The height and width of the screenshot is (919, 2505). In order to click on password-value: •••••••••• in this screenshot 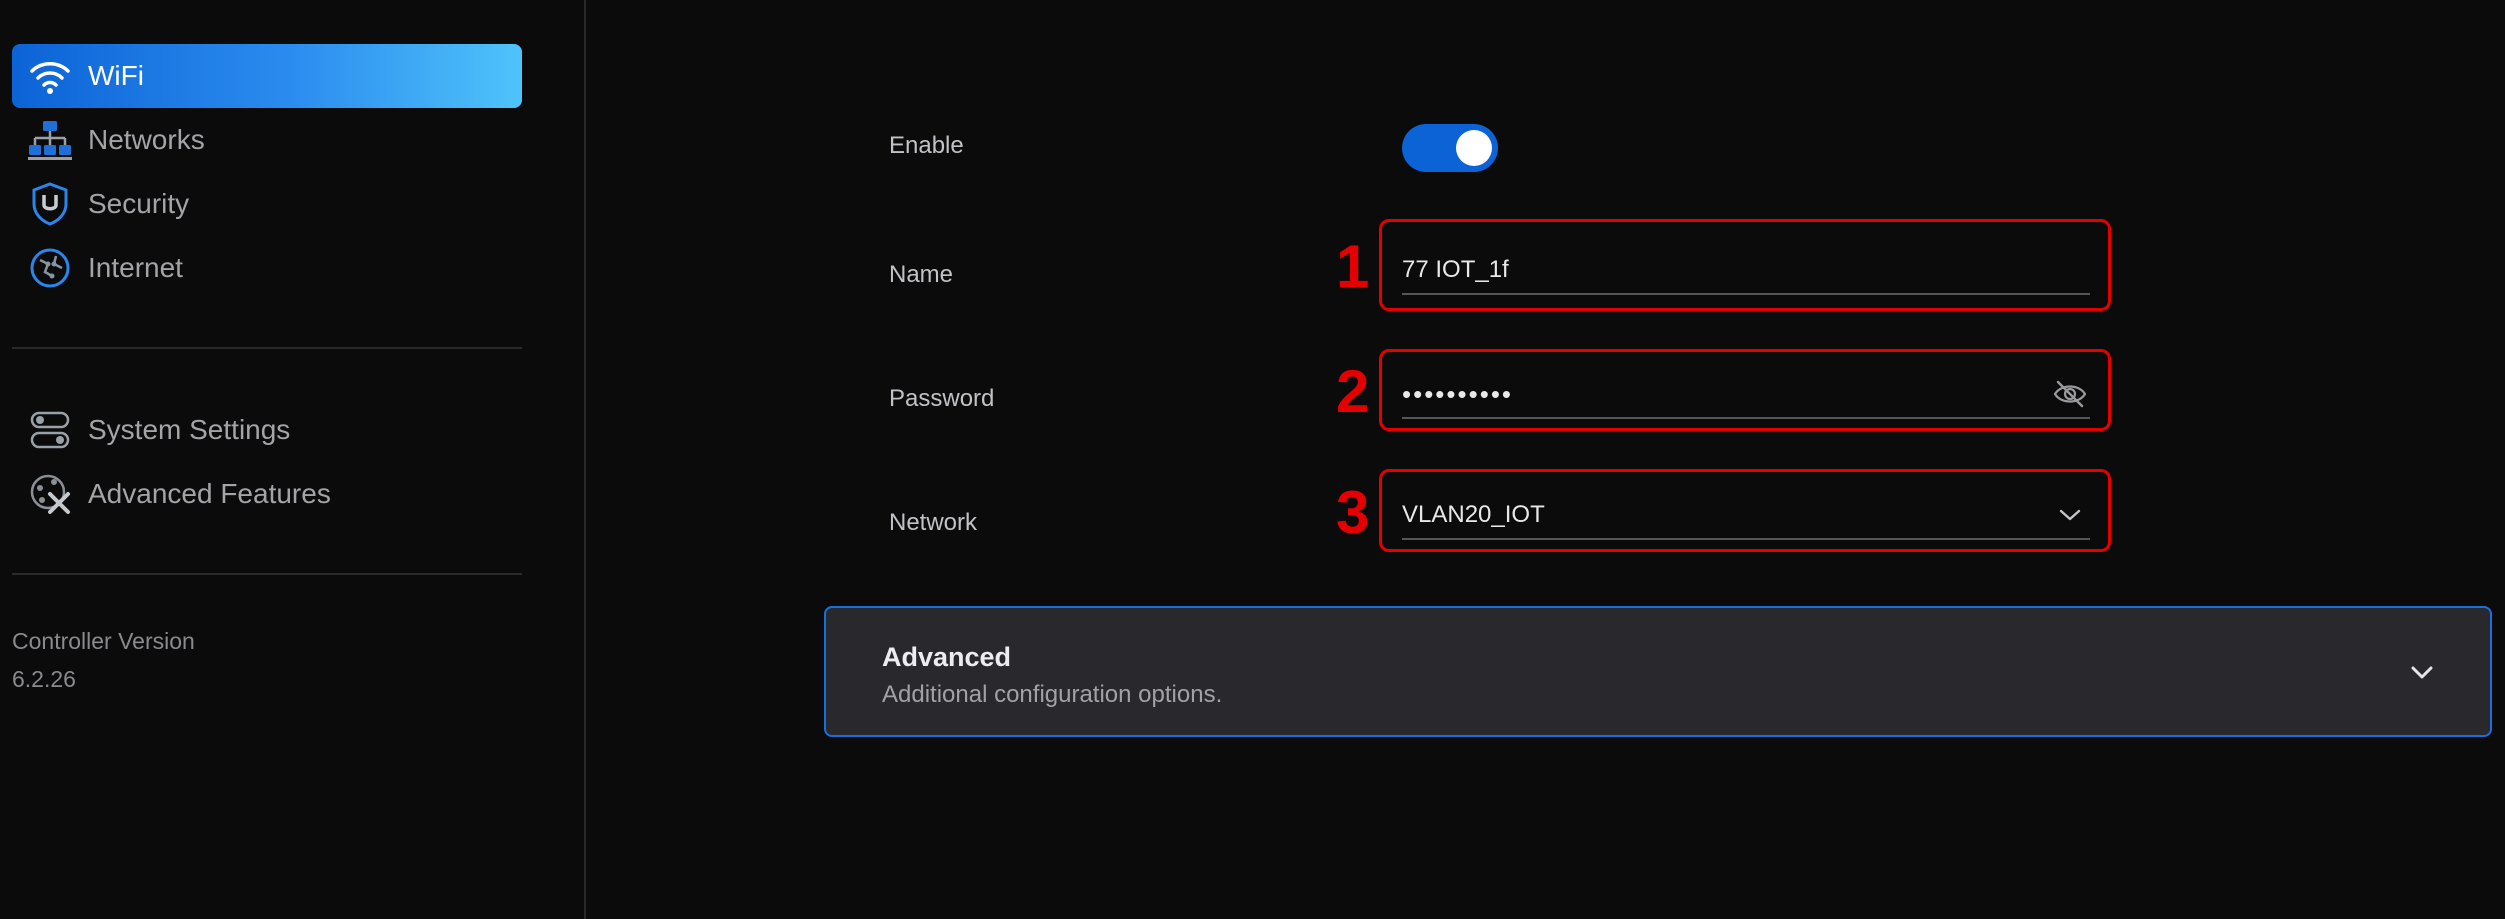, I will do `click(1458, 393)`.